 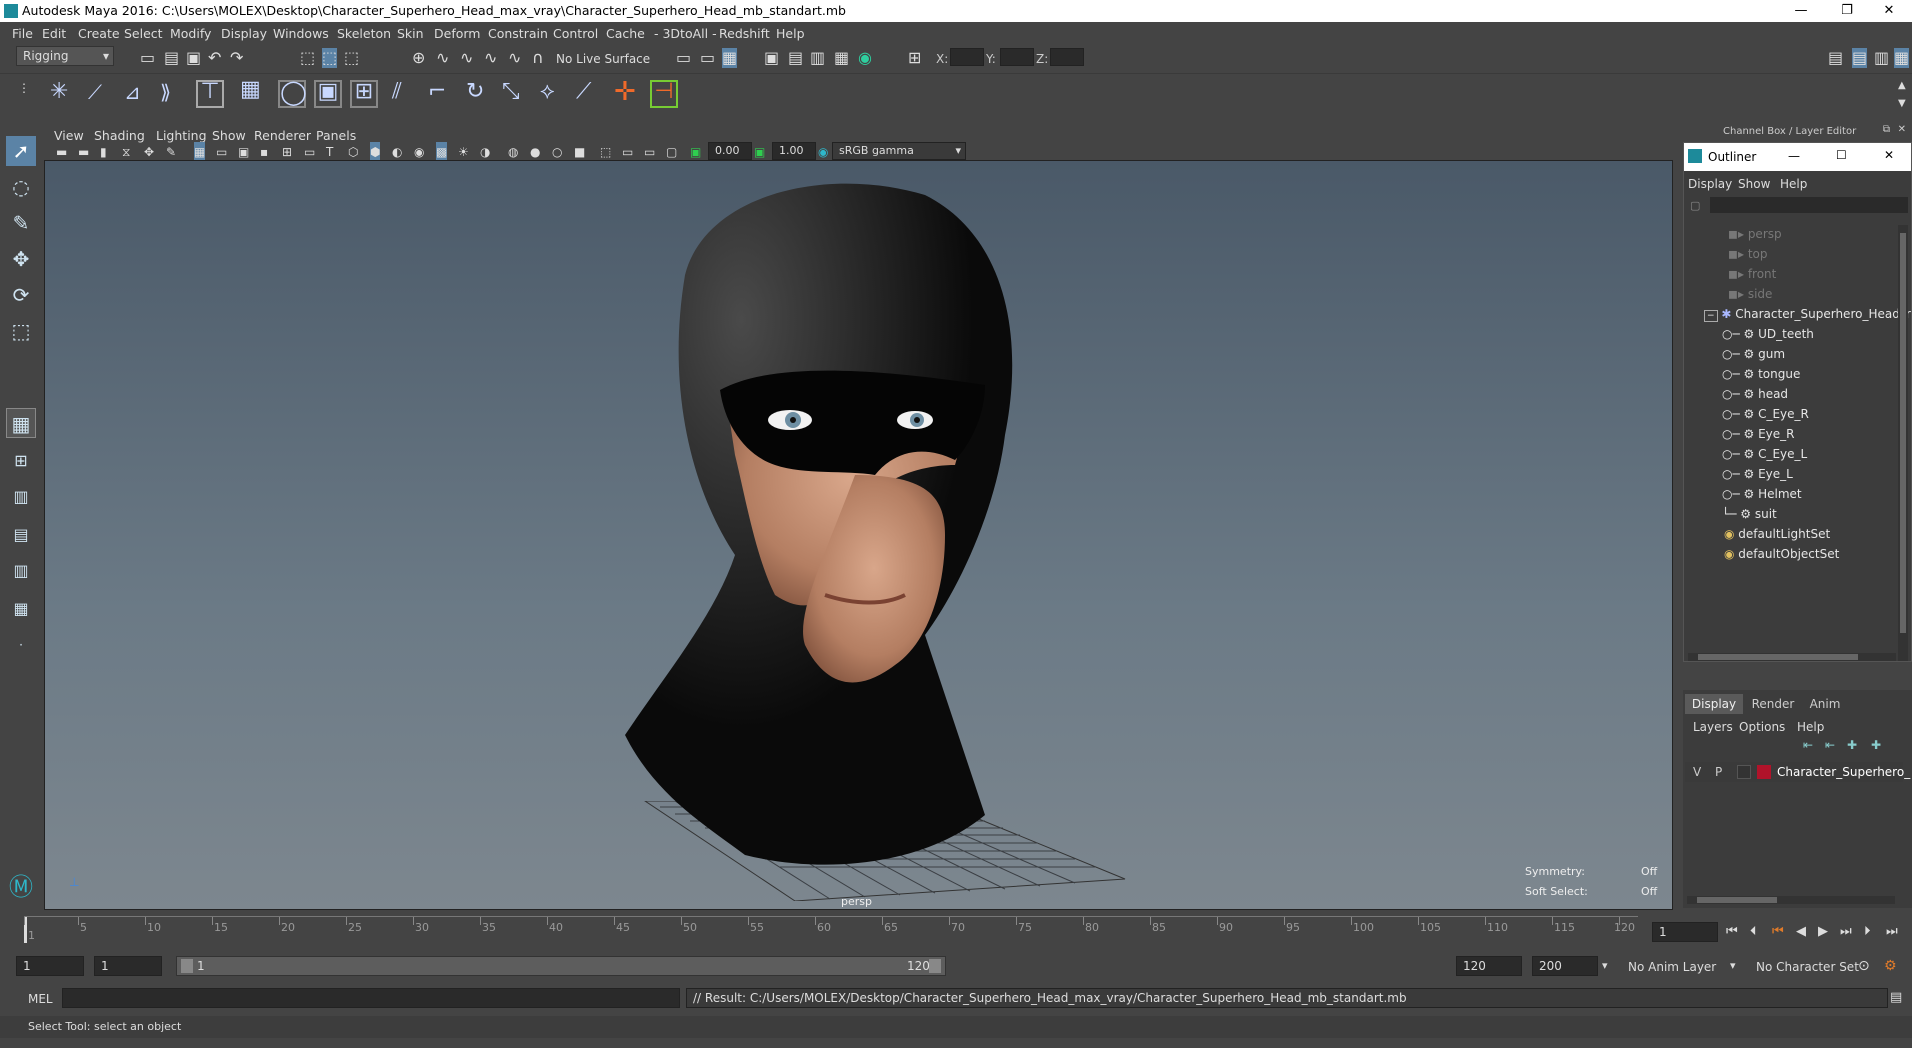 I want to click on snap-view-icon: ∿, so click(x=490, y=58).